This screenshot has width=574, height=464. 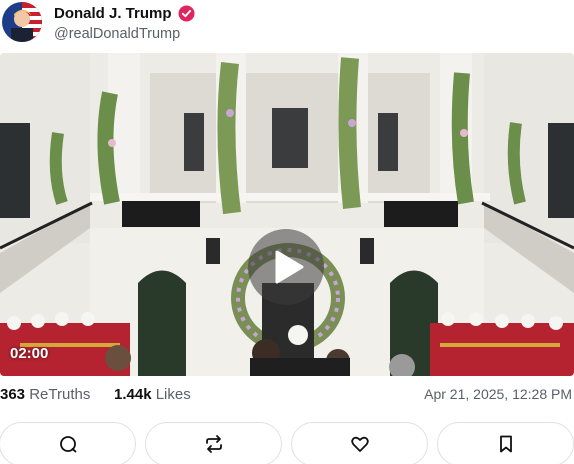 I want to click on bookmark-button, so click(x=505, y=443).